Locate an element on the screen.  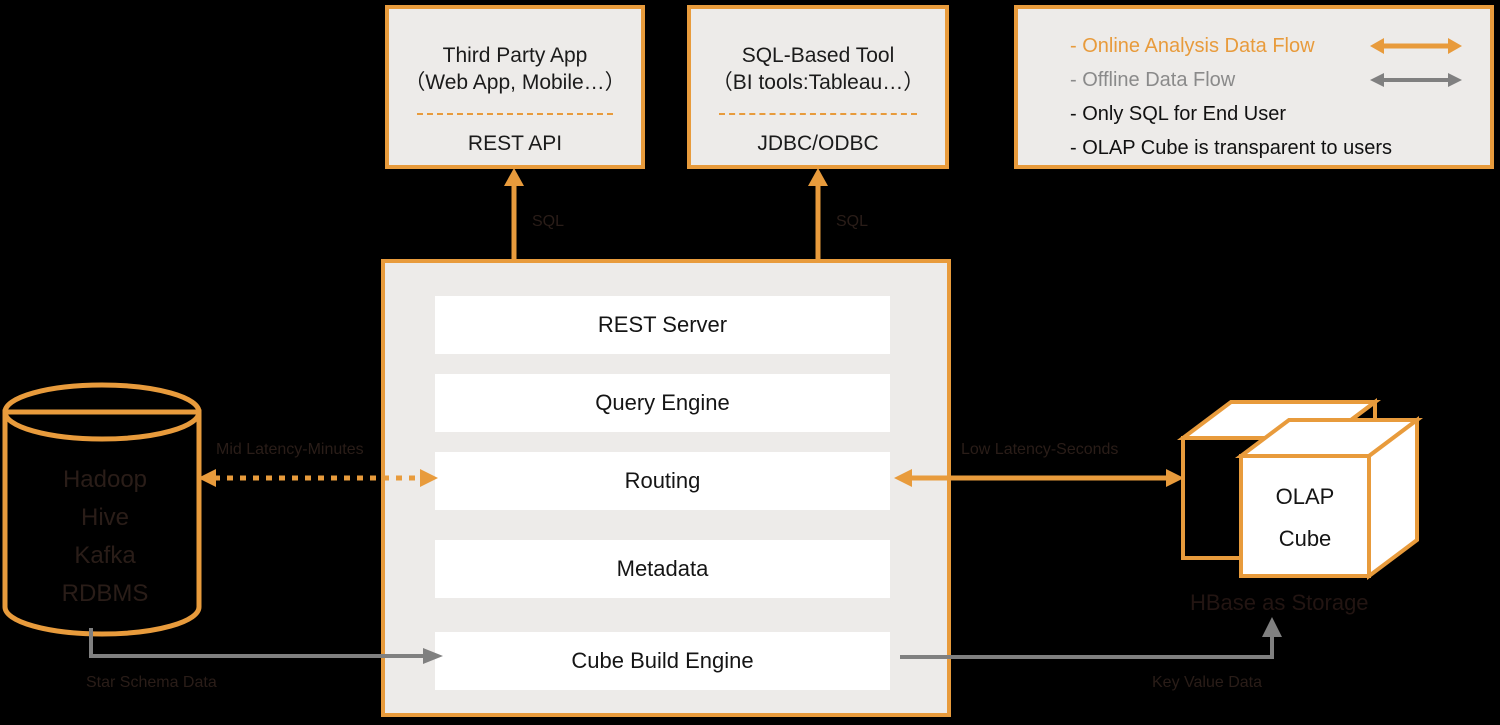
legend-item-offline-flow-label: - Offline Data Flow is located at coordinates (1153, 79).